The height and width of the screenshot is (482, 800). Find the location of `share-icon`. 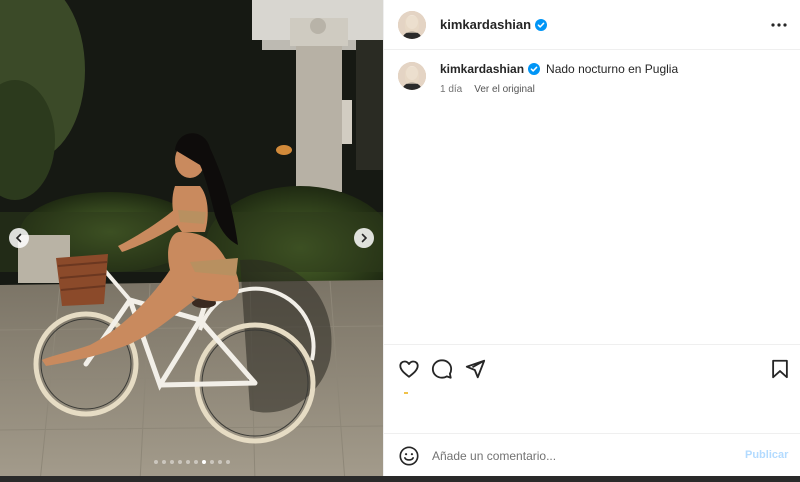

share-icon is located at coordinates (475, 369).